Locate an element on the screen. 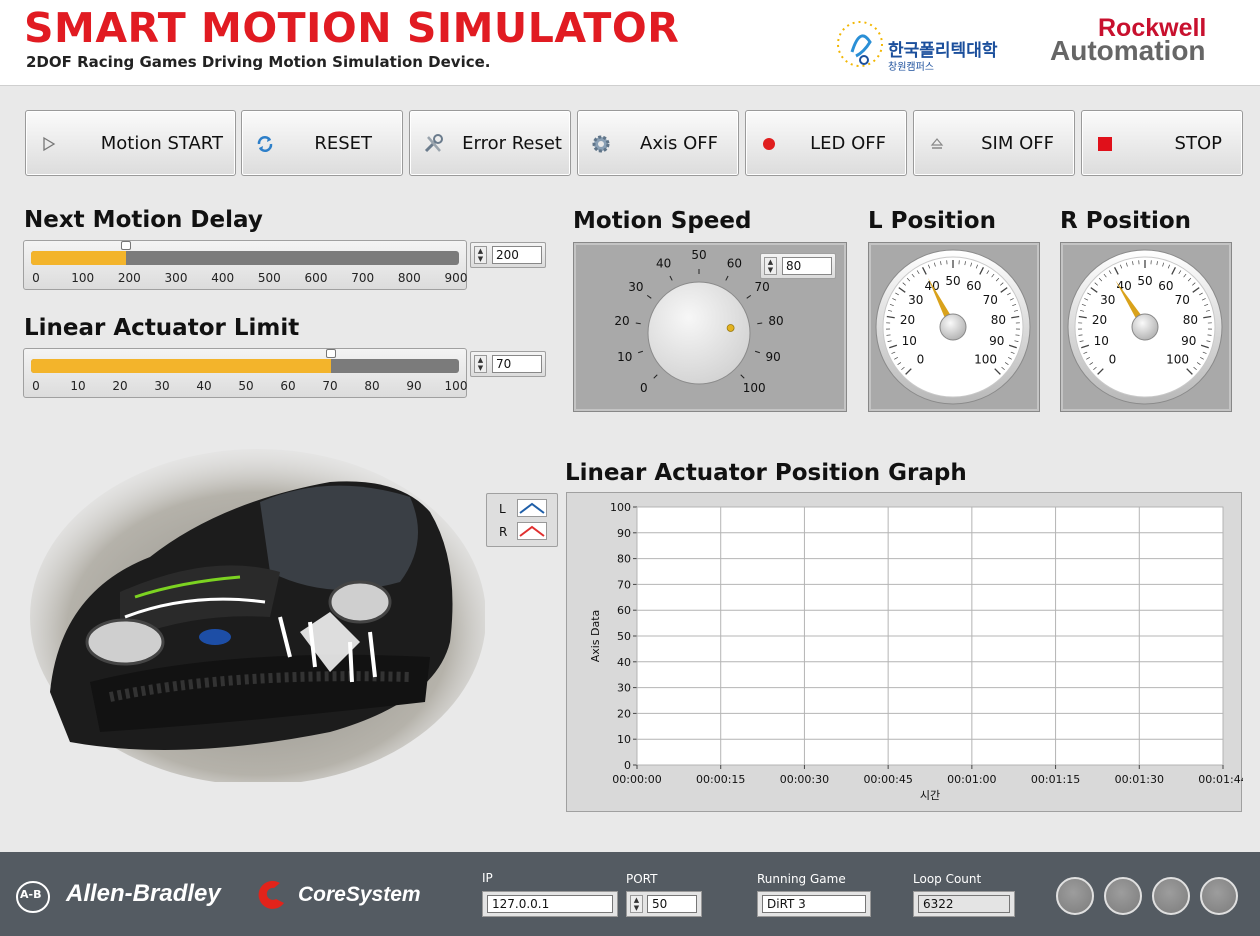  linear-actuator-limit-slider: 0 10 20 30 40 50 60 70 80 90 100 is located at coordinates (245, 373).